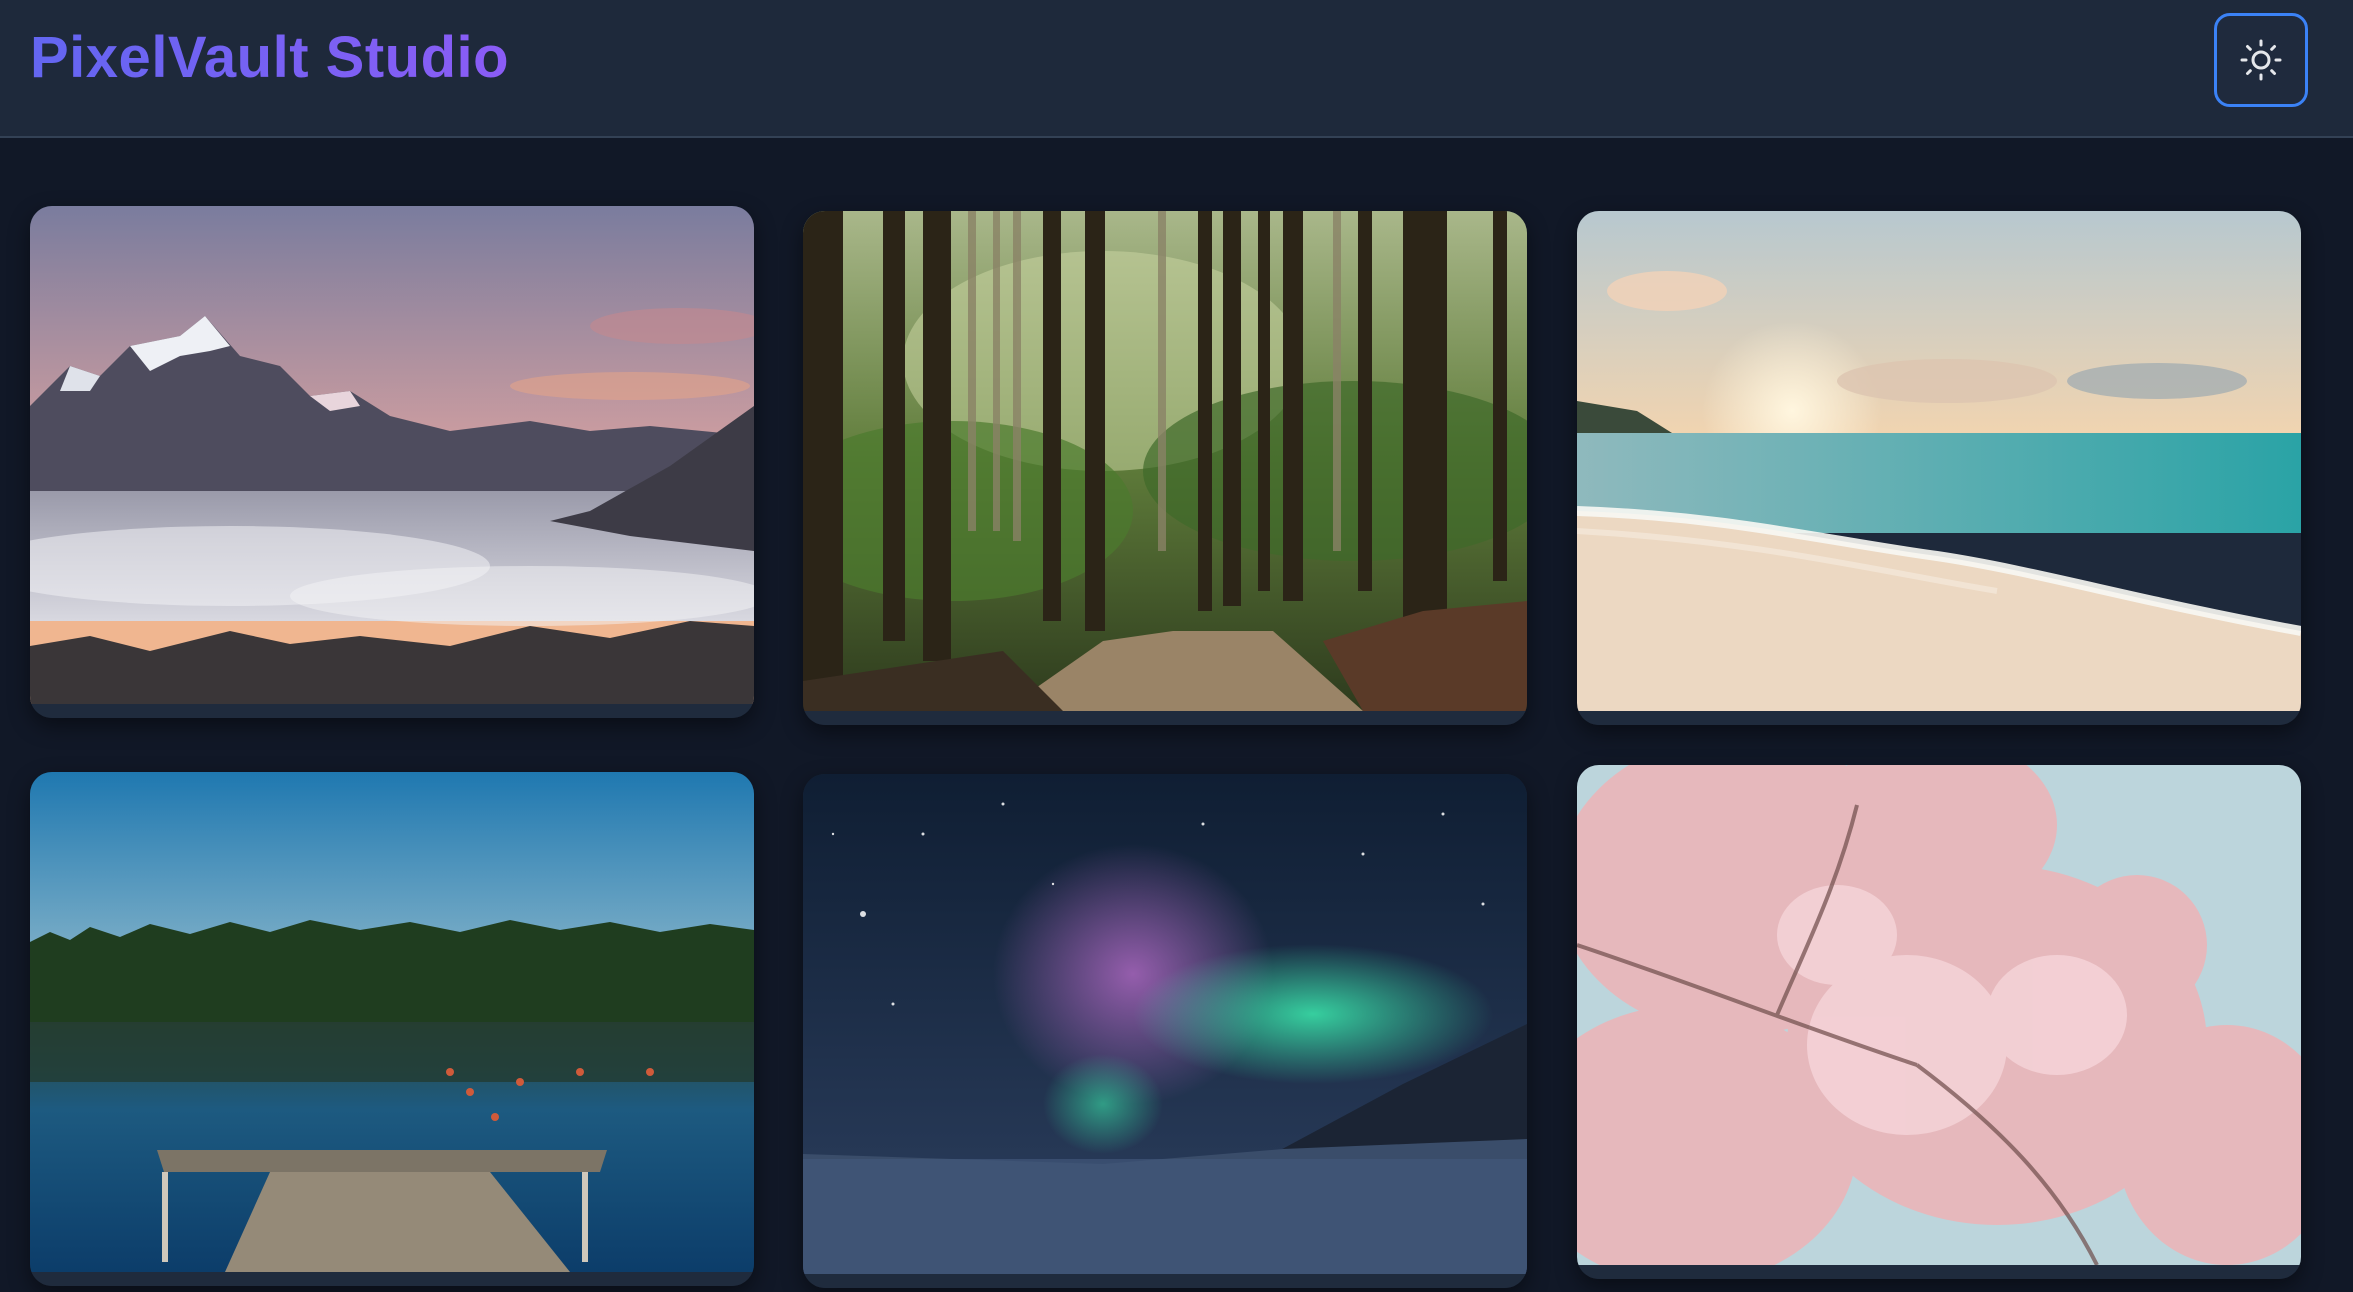 The width and height of the screenshot is (2353, 1292). Describe the element at coordinates (392, 455) in the screenshot. I see `mountains-image` at that location.